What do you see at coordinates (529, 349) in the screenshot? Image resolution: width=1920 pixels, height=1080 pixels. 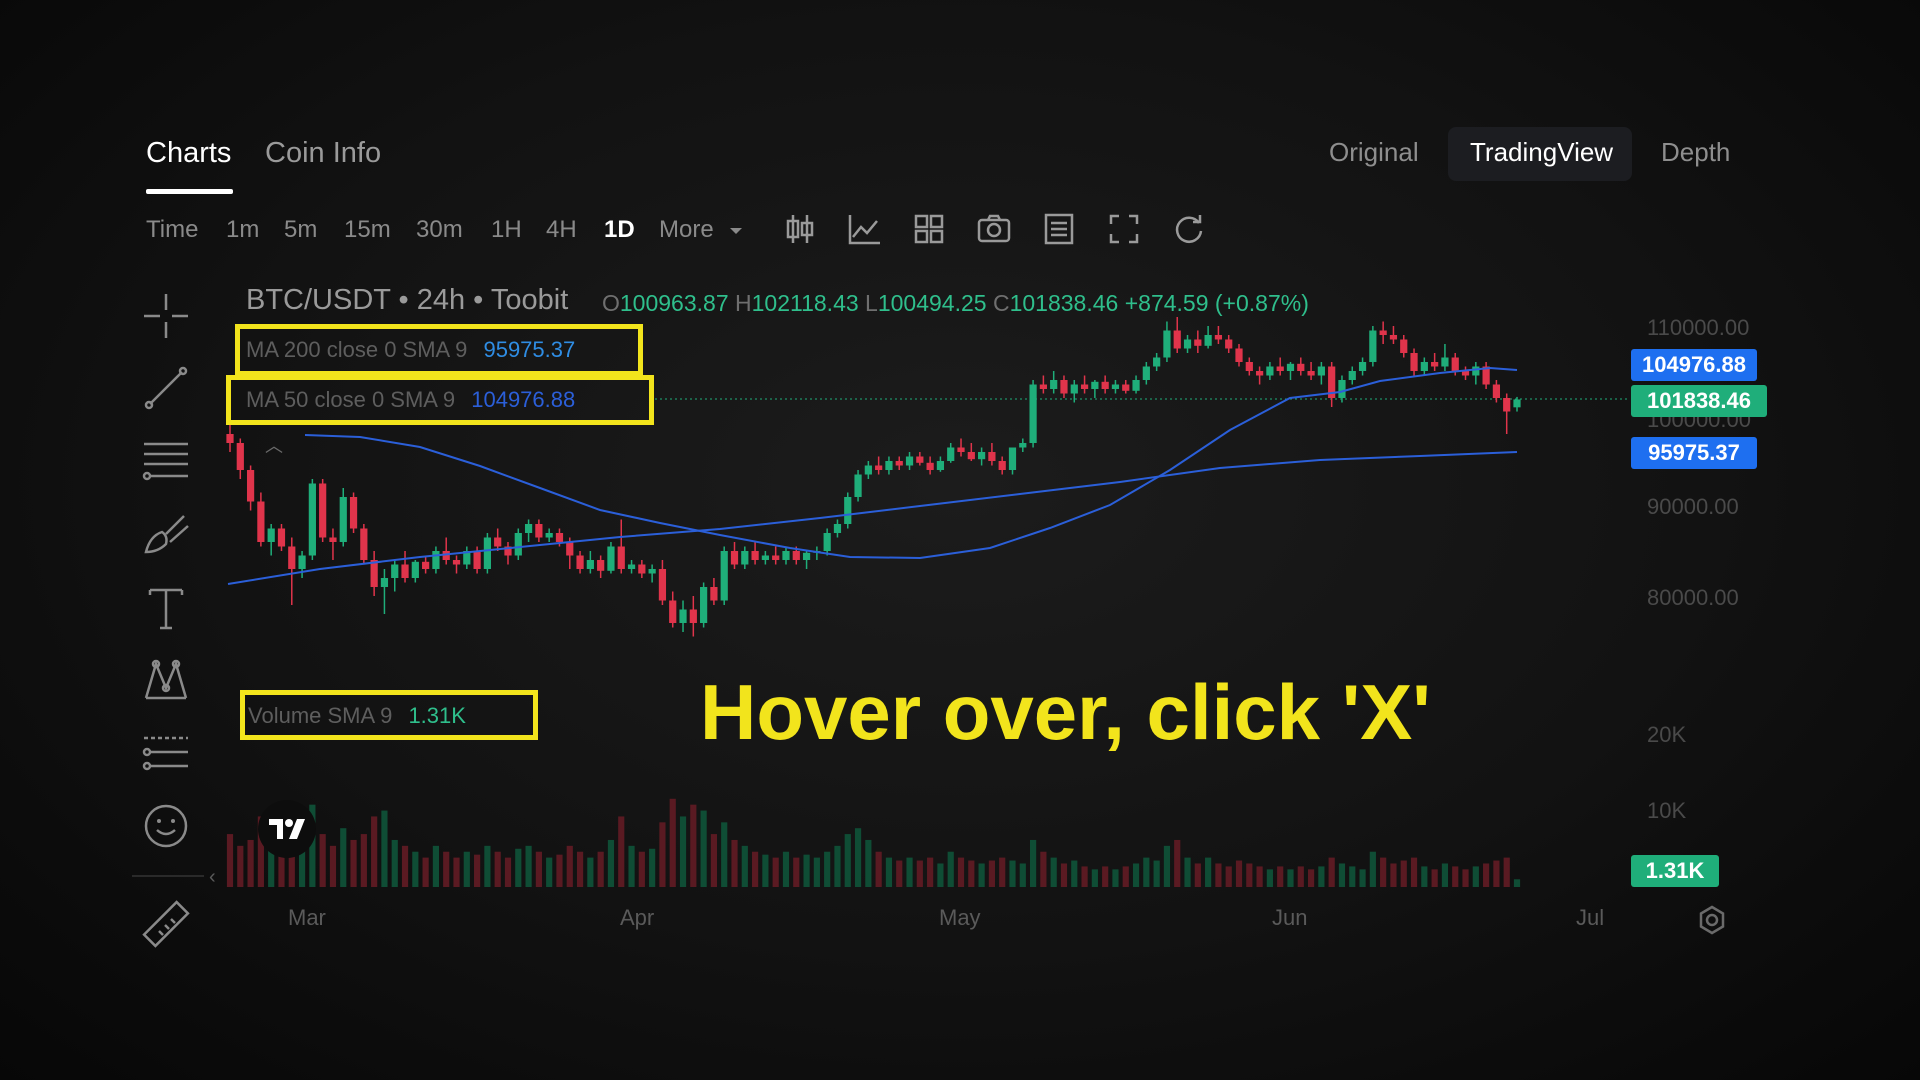 I see `ma200-legend-value: 95975.37` at bounding box center [529, 349].